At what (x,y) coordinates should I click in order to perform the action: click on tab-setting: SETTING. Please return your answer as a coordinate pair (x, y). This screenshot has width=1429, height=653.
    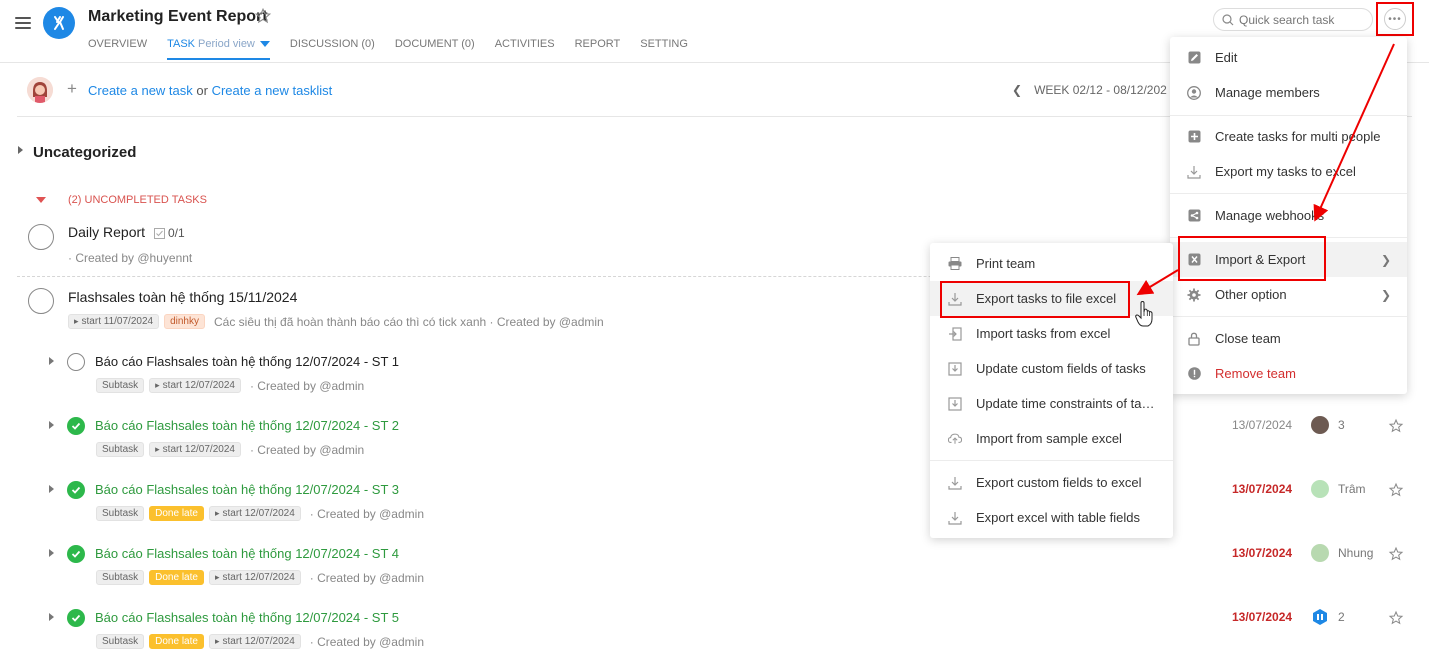
    Looking at the image, I should click on (664, 44).